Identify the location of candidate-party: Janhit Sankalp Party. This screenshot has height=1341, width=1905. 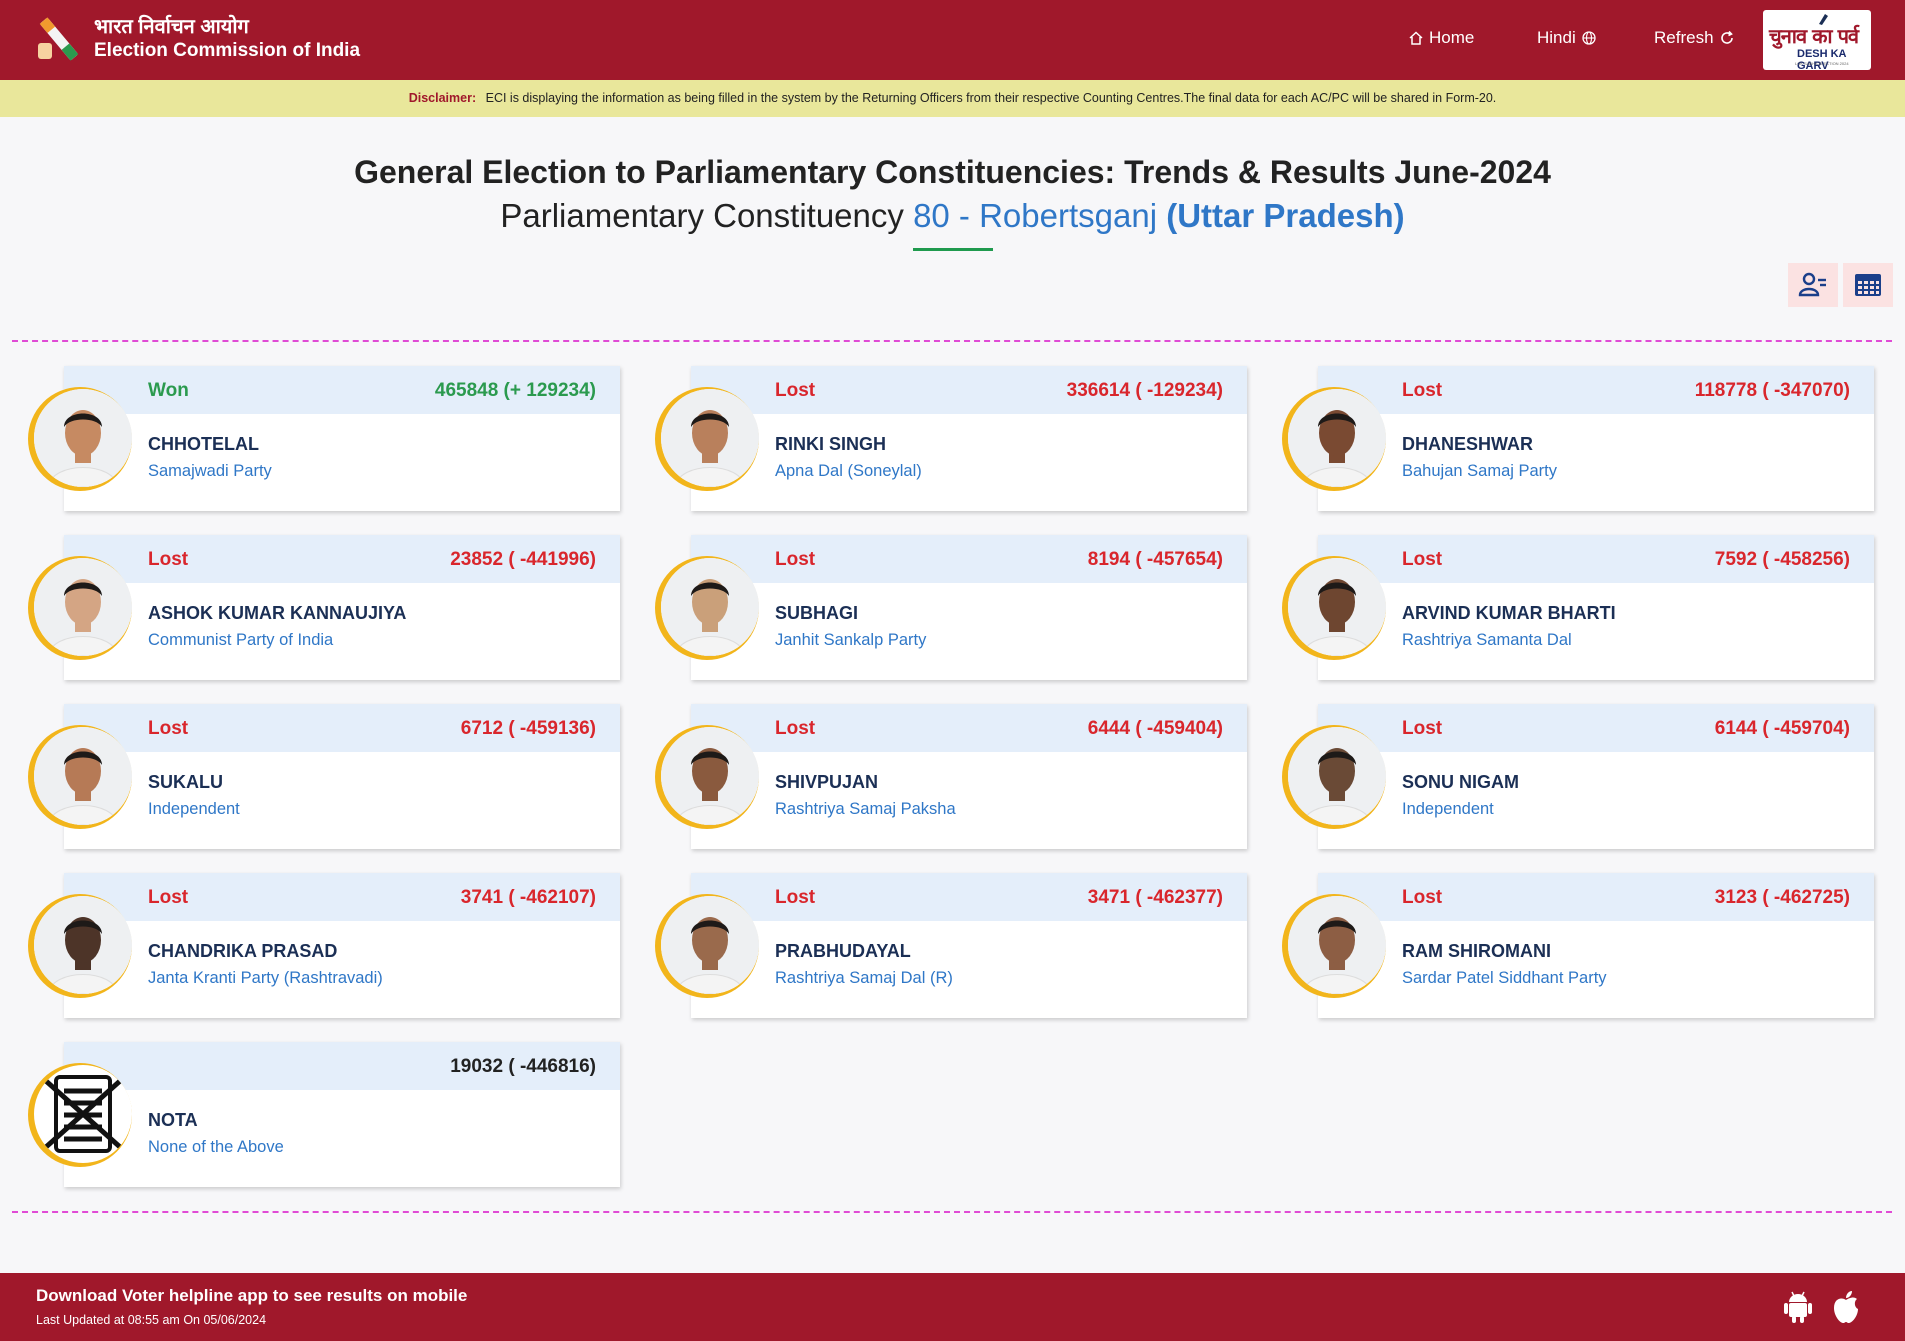
(851, 640).